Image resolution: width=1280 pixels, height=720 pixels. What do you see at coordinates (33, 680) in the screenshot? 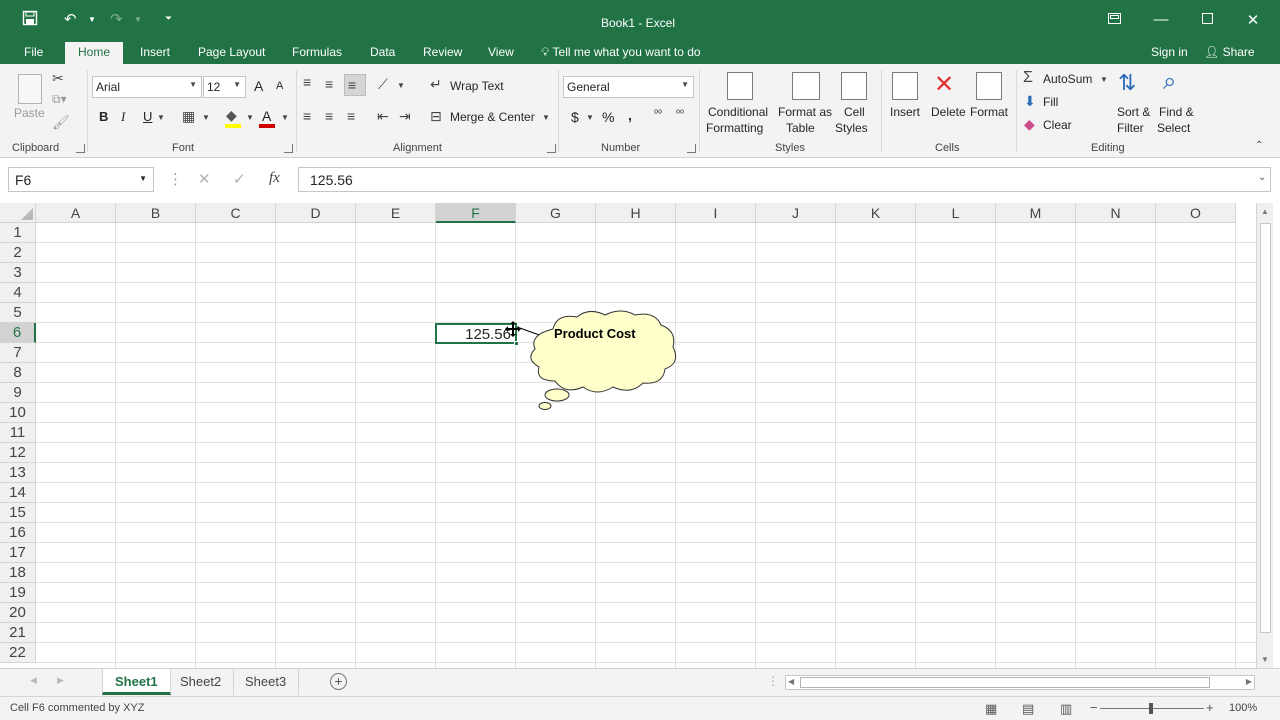
I see `prev-sheet-icon: ◀` at bounding box center [33, 680].